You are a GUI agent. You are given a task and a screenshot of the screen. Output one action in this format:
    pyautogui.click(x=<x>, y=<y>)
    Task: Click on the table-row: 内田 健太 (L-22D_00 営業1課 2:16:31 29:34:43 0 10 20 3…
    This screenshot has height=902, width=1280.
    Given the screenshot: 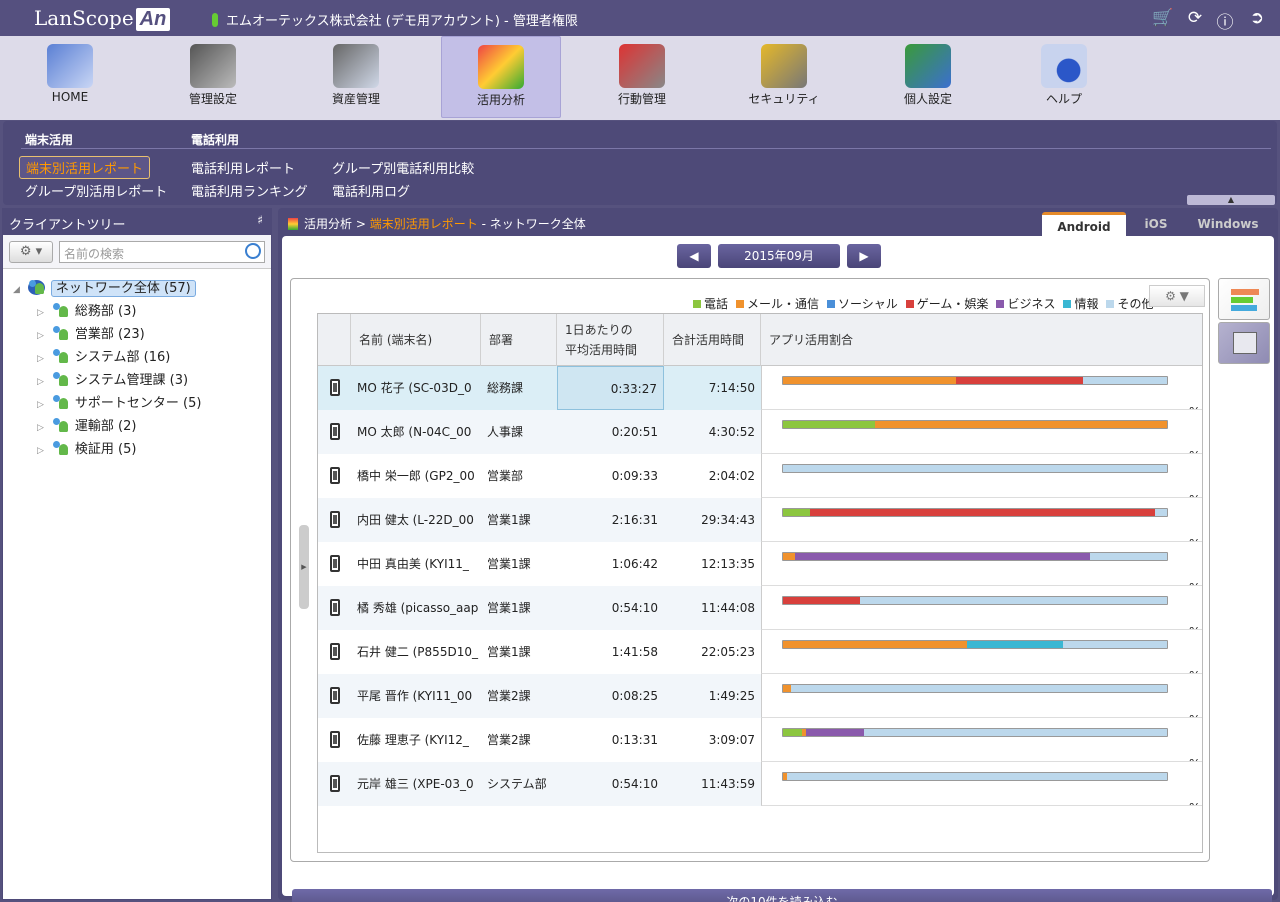 What is the action you would take?
    pyautogui.click(x=760, y=520)
    